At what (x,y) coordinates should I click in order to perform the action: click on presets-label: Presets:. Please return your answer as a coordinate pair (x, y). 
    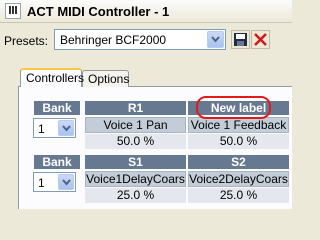
    Looking at the image, I should click on (26, 41).